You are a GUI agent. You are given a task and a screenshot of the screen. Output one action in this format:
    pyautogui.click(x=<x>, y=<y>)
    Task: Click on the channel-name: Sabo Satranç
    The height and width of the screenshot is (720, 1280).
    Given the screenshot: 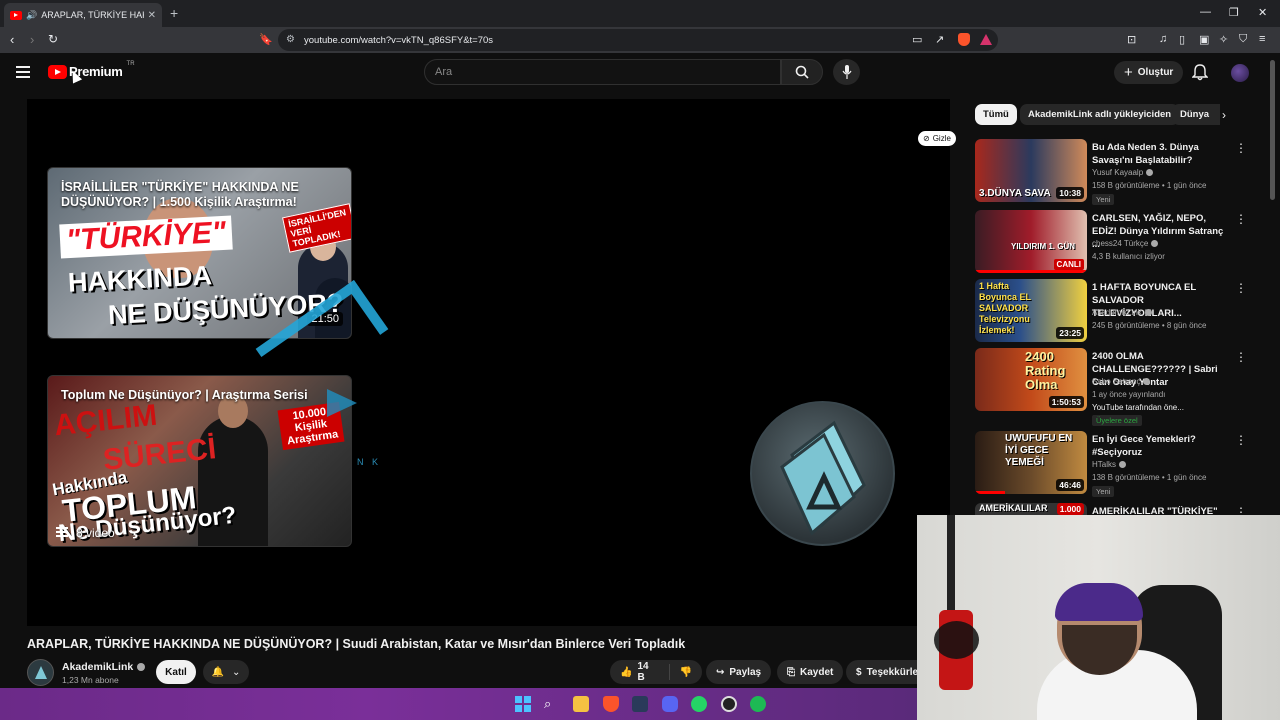 What is the action you would take?
    pyautogui.click(x=1121, y=381)
    